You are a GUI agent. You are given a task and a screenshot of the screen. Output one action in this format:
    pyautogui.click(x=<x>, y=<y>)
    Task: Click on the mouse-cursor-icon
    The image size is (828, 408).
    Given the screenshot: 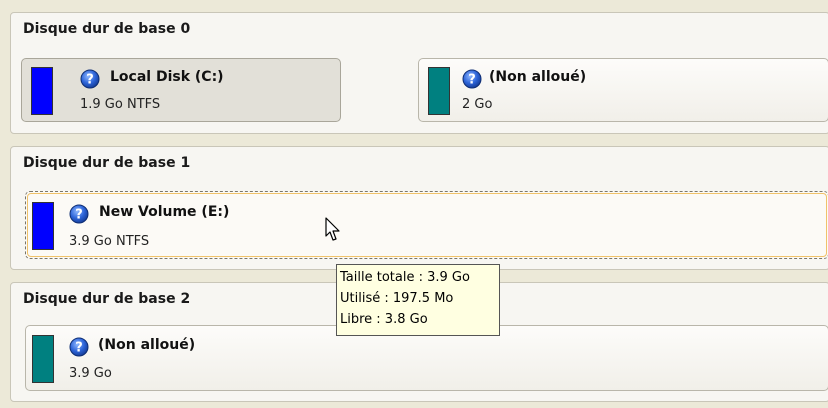 What is the action you would take?
    pyautogui.click(x=332, y=229)
    